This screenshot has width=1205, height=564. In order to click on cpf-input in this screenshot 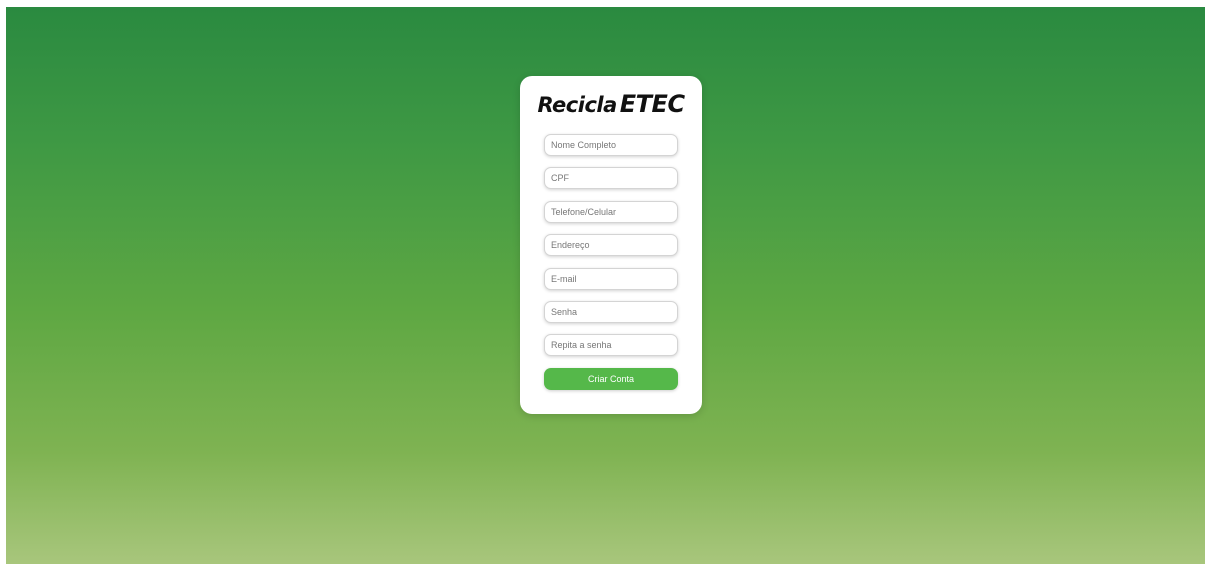, I will do `click(611, 178)`.